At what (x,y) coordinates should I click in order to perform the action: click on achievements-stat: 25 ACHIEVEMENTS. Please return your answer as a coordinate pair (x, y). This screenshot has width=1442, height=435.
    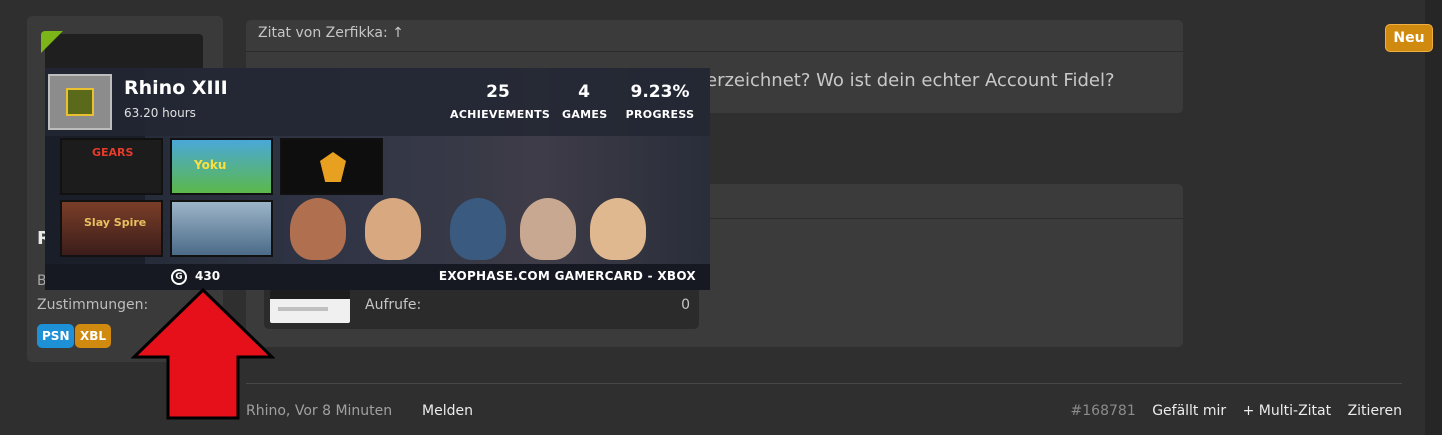
    Looking at the image, I should click on (500, 101).